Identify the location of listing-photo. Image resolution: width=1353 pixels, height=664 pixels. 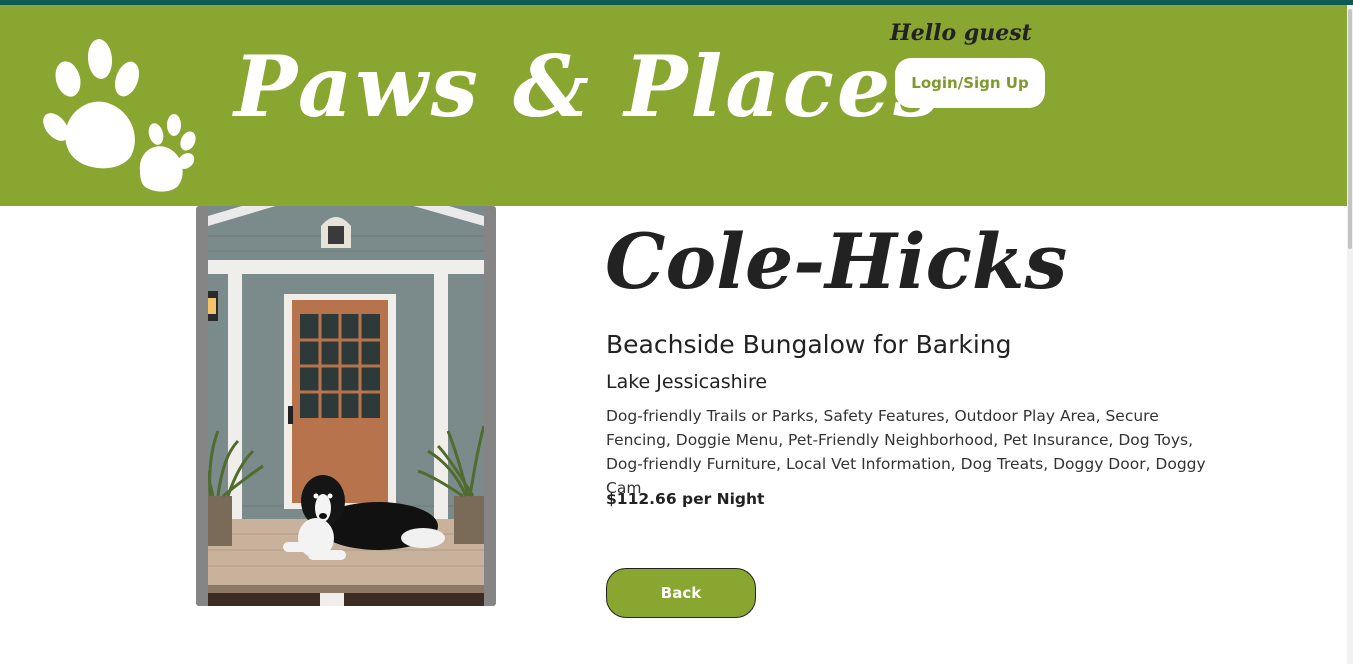
(346, 406).